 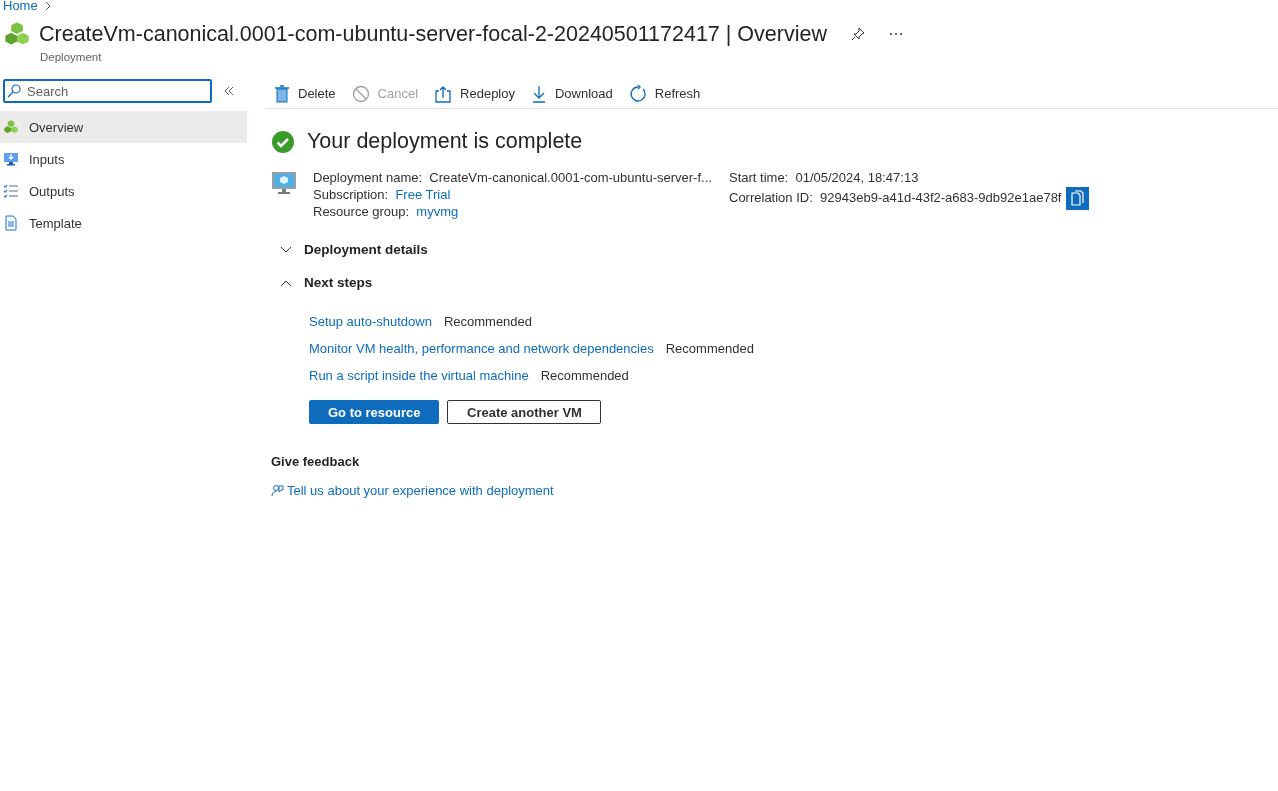 What do you see at coordinates (474, 93) in the screenshot?
I see `toolbar-button: Redeploy` at bounding box center [474, 93].